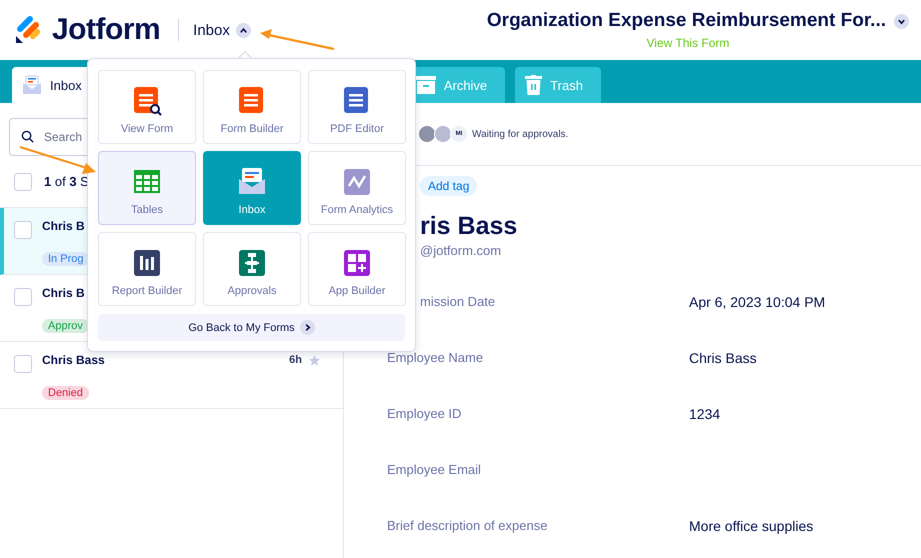  Describe the element at coordinates (65, 326) in the screenshot. I see `status-tag: Approv` at that location.